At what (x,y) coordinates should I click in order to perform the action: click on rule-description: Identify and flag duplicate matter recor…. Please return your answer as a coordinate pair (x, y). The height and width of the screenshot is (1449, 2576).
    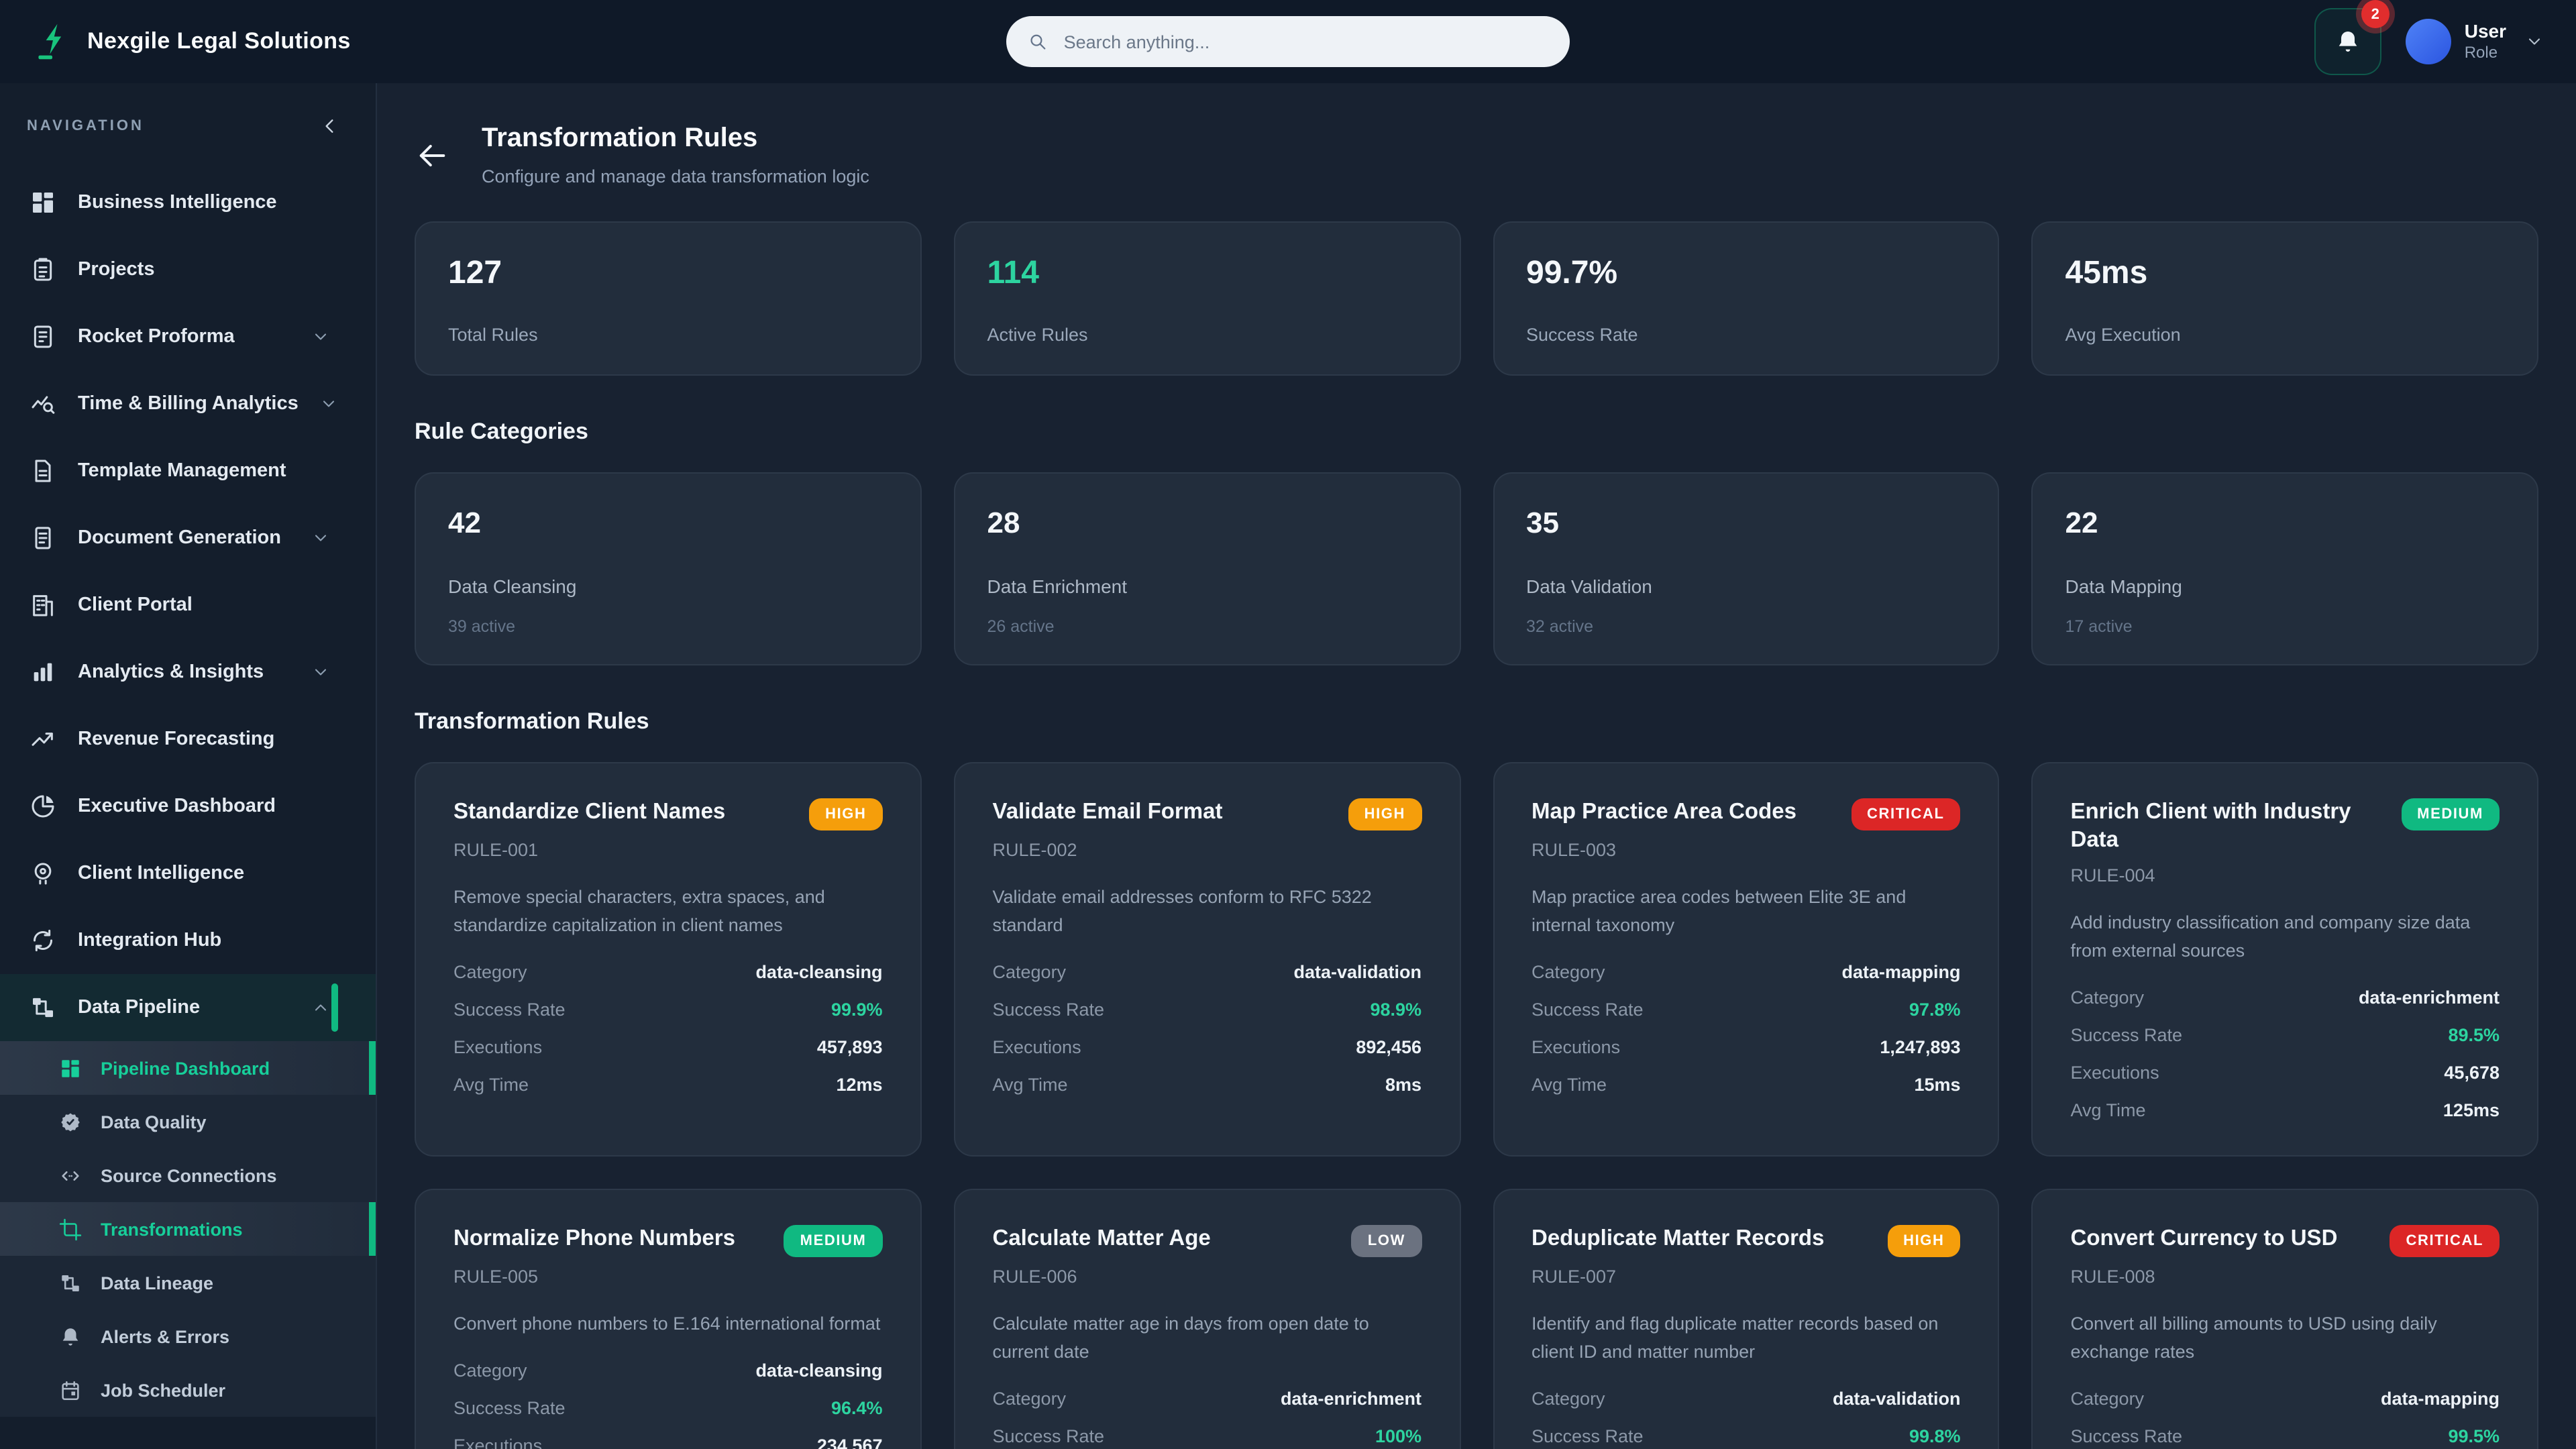
    Looking at the image, I should click on (1735, 1337).